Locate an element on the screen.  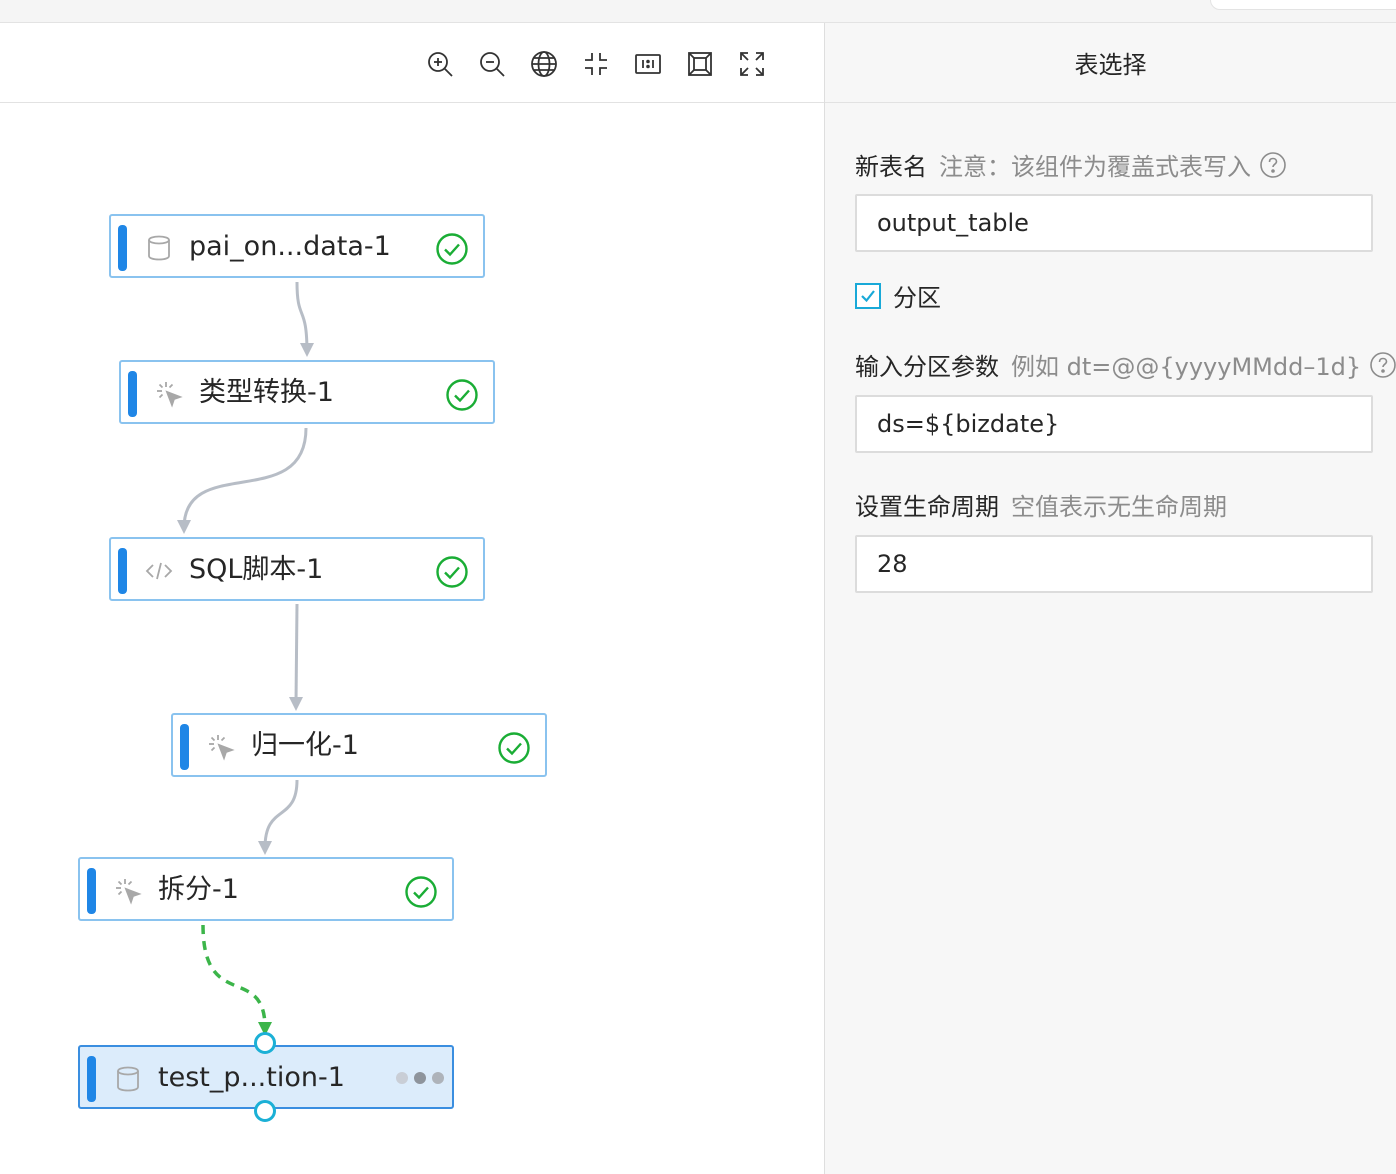
partition-param-label-row: 输入分区参数 例如 dt=@@{yyyyMMdd–1d} is located at coordinates (1125, 364).